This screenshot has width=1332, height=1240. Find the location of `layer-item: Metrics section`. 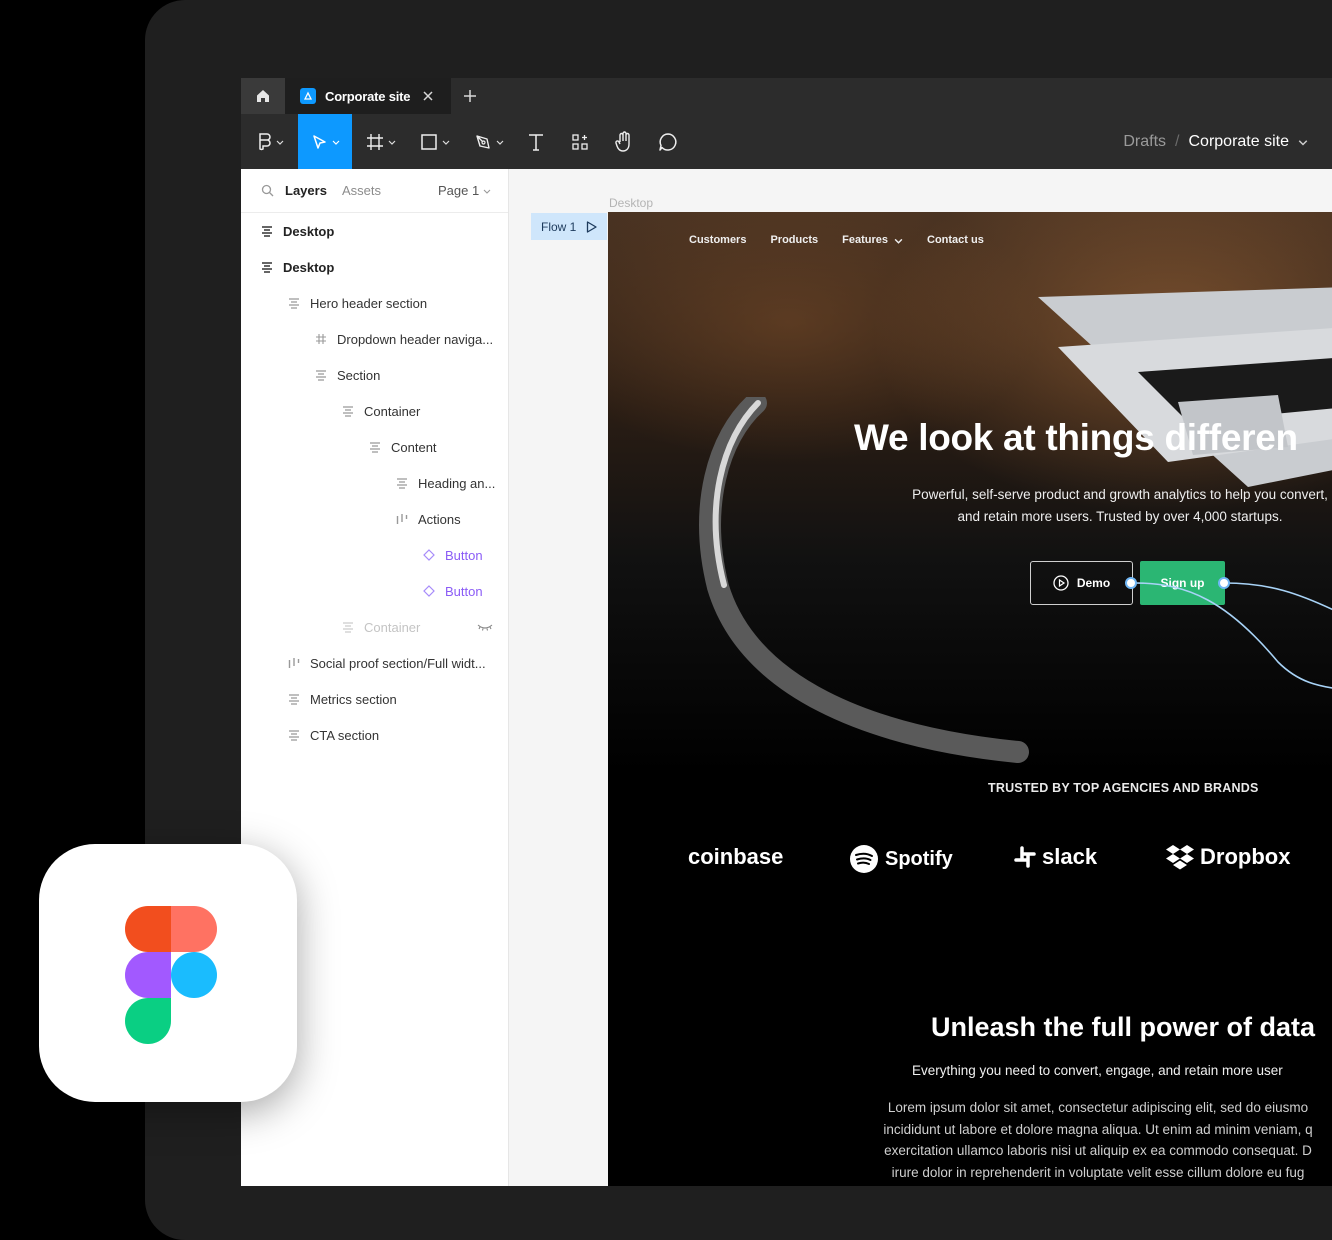

layer-item: Metrics section is located at coordinates (342, 699).